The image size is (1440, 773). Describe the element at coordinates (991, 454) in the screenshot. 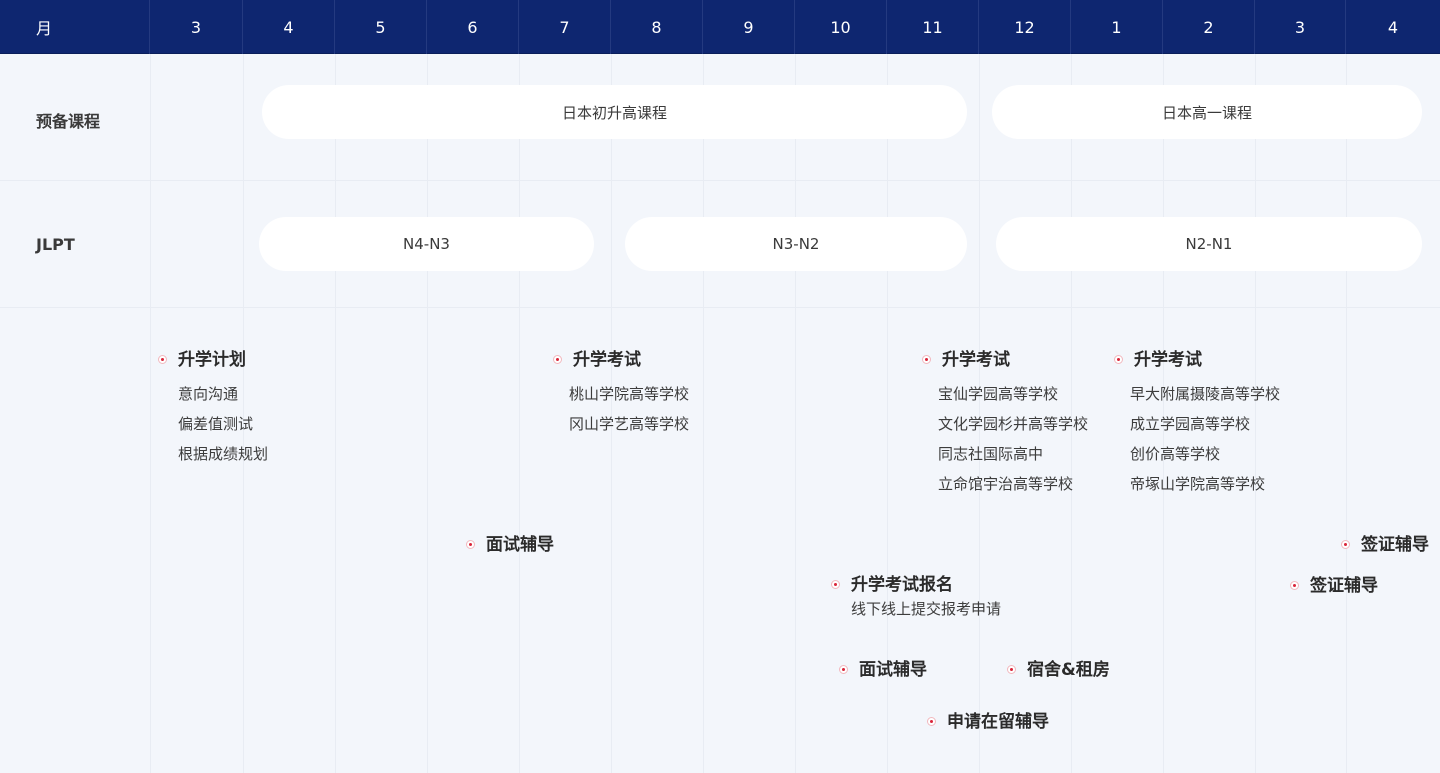

I see `event-item: 同志社国际高中` at that location.